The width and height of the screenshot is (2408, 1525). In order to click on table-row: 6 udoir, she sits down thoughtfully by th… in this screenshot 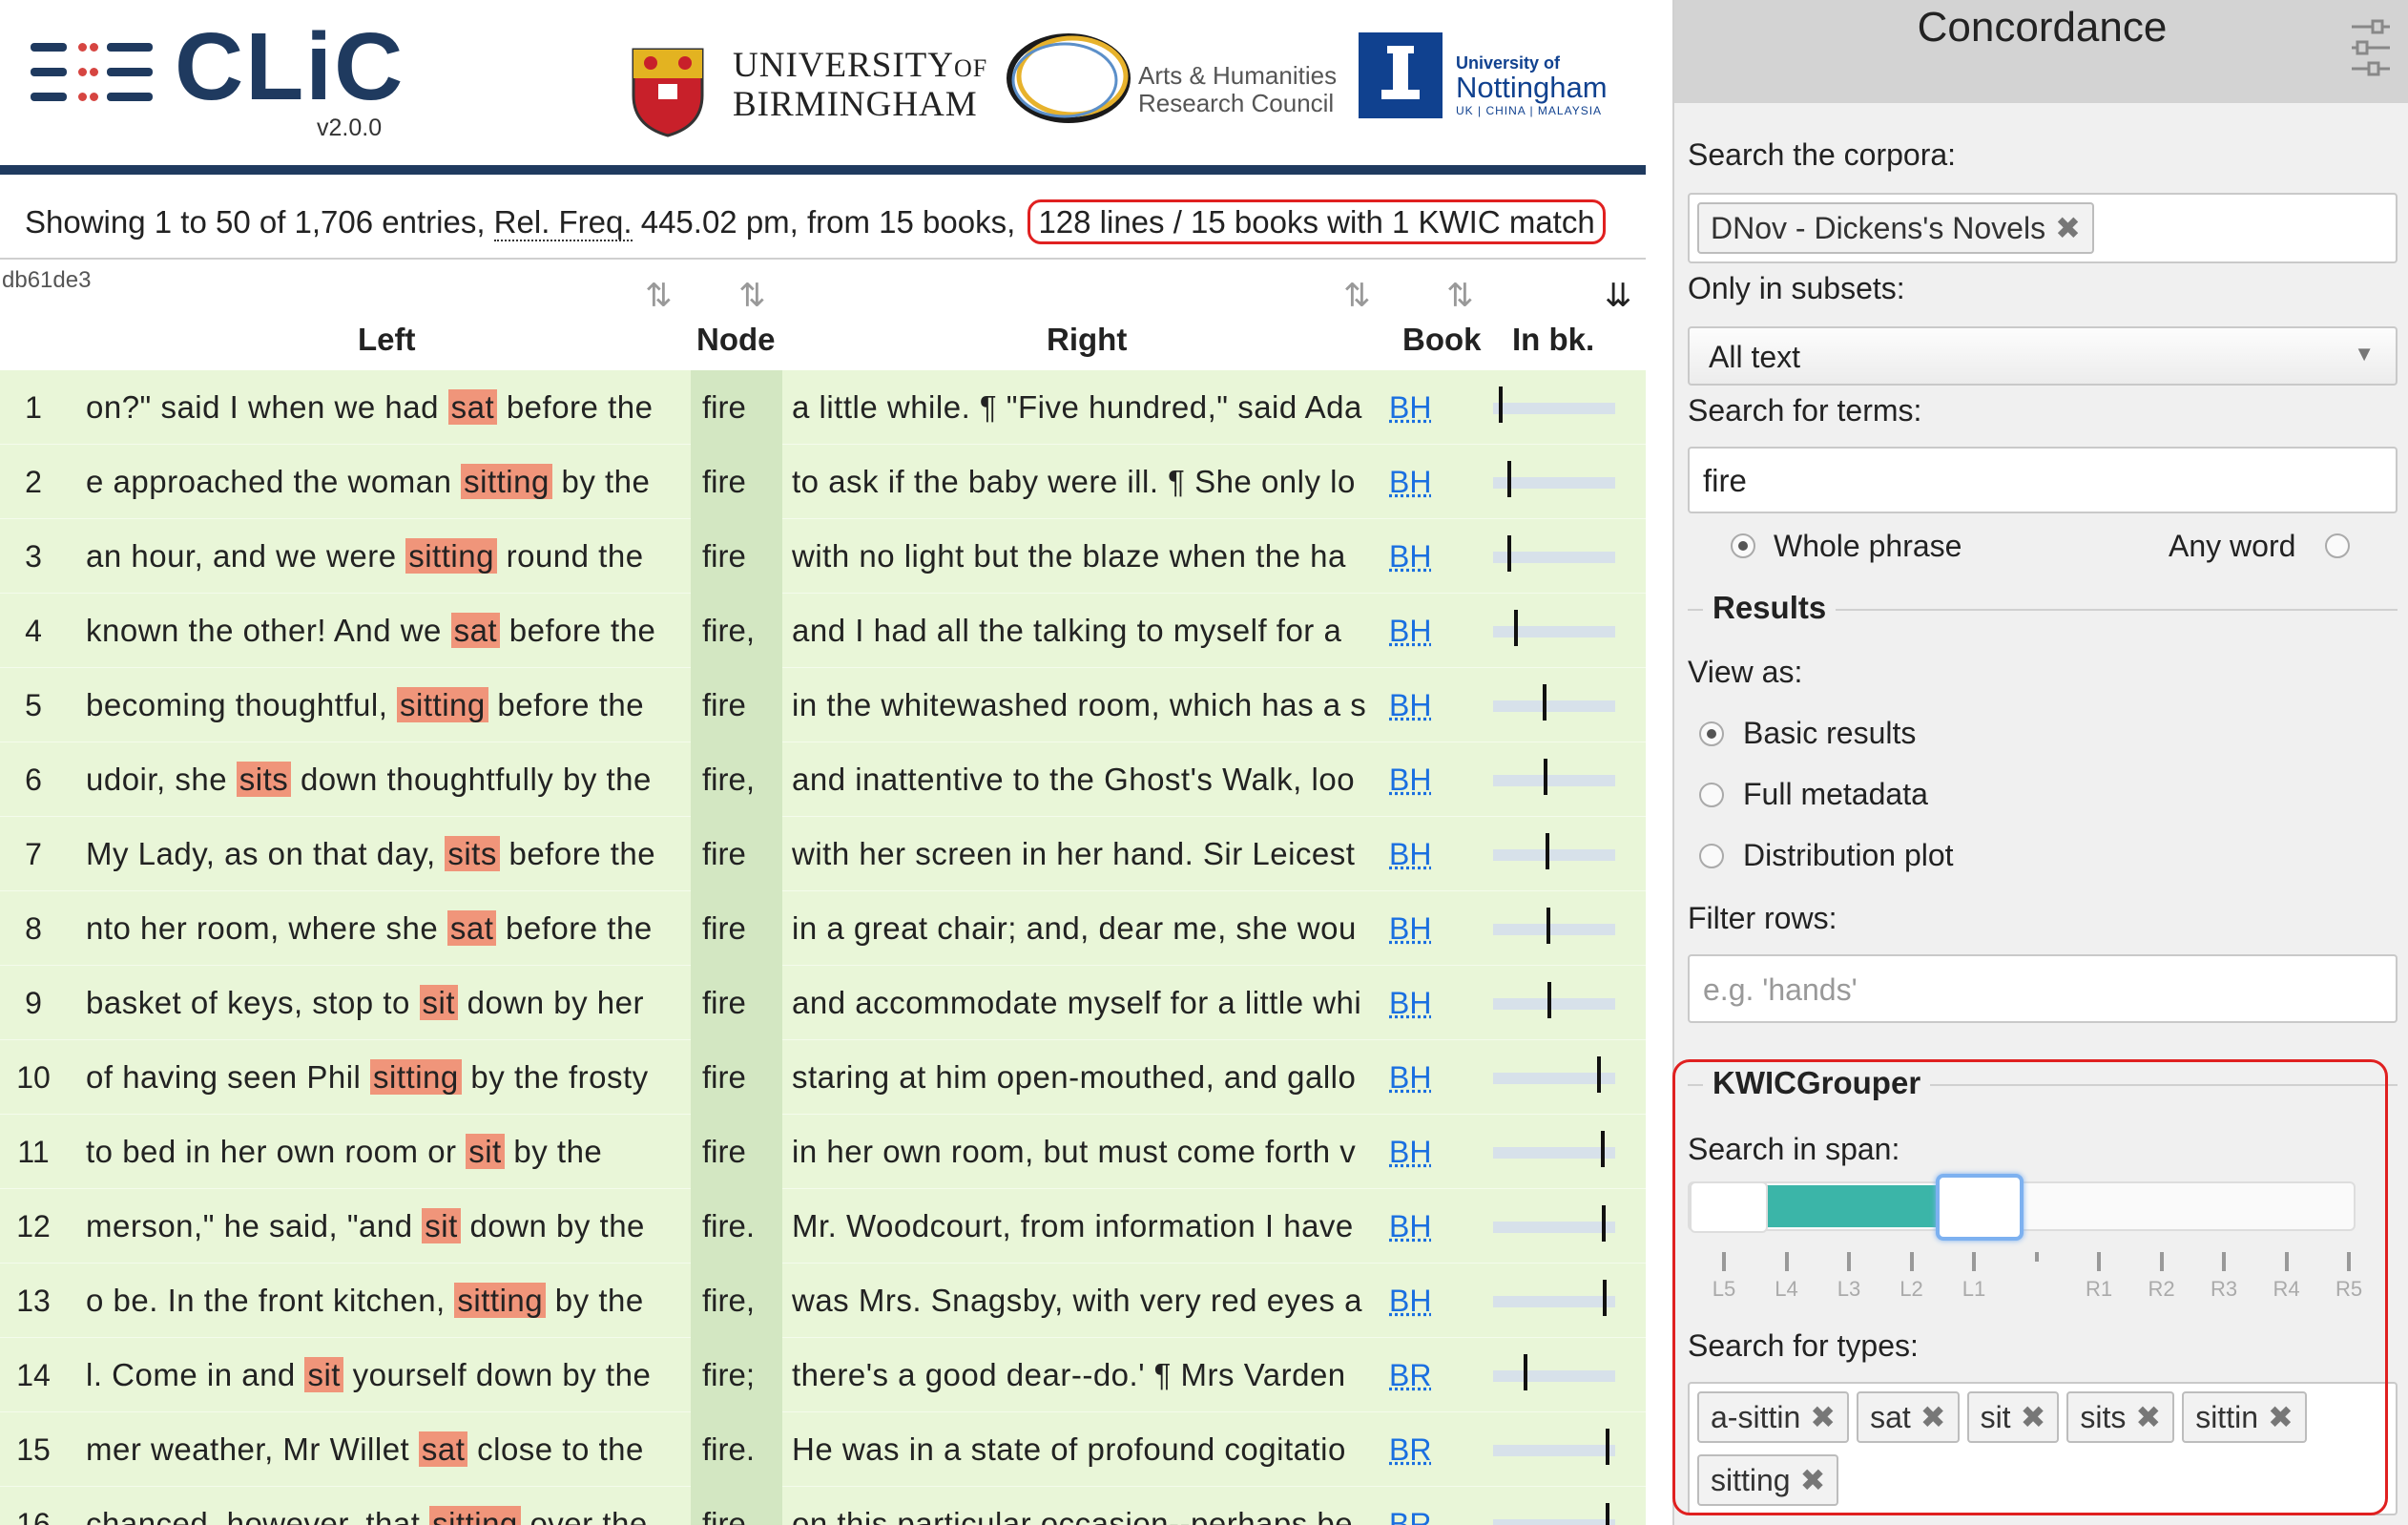, I will do `click(823, 779)`.